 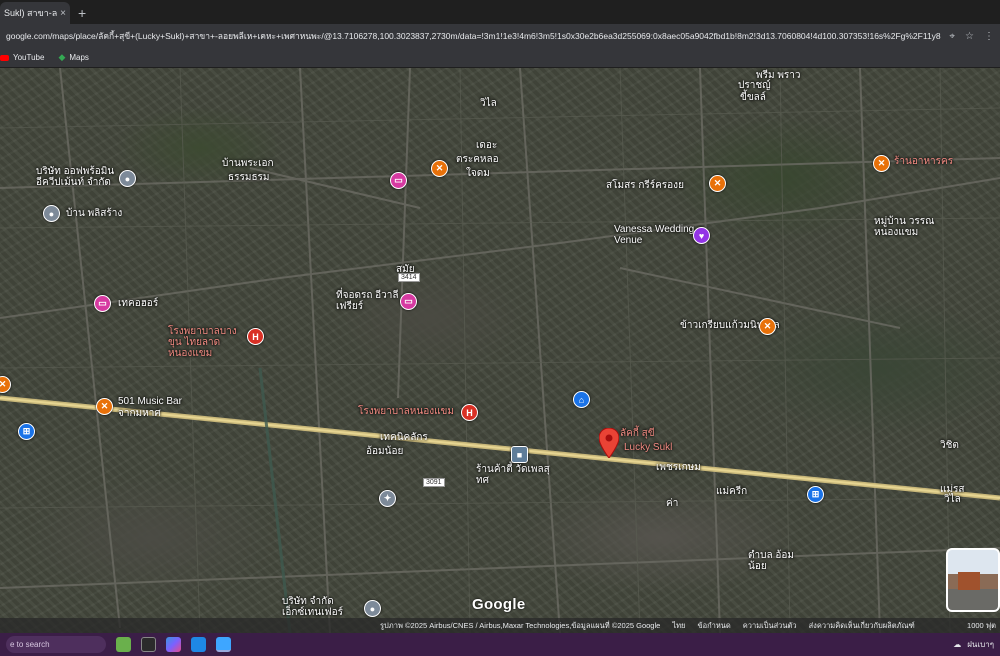 I want to click on bookmark-label: Maps, so click(x=79, y=57).